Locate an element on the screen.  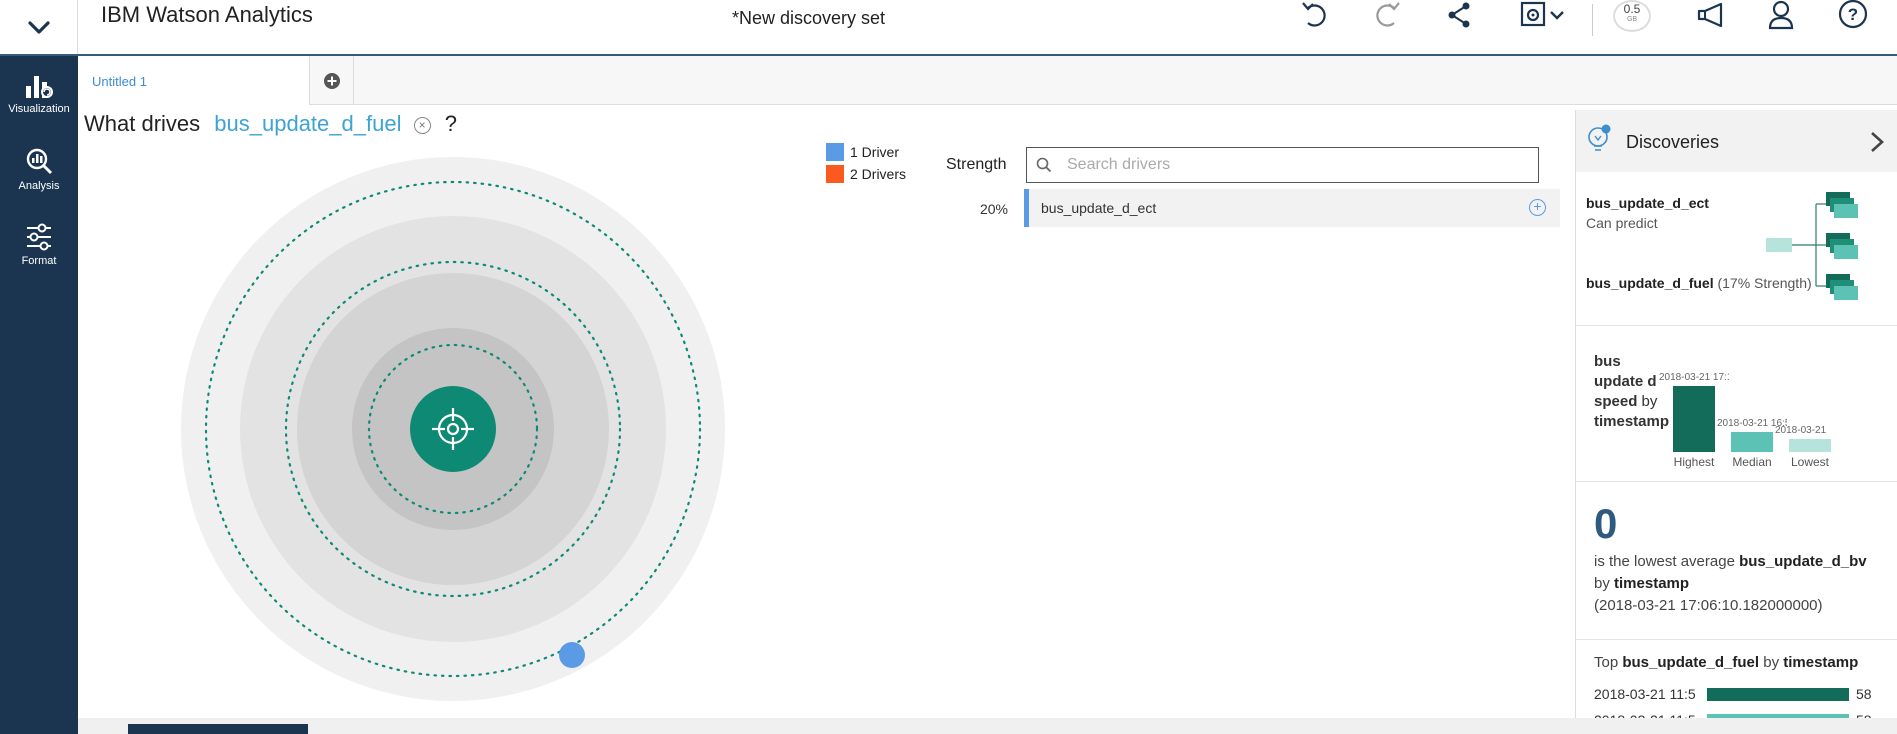
card-title-line: update d is located at coordinates (1625, 381).